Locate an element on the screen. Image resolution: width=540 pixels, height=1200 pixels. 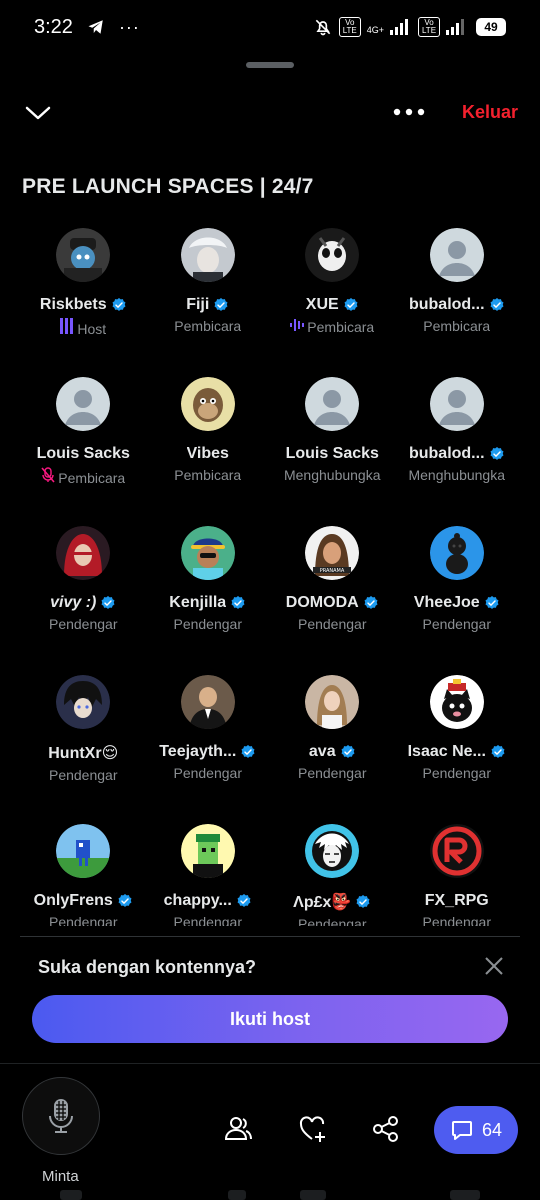
collapse-button is located at coordinates (38, 113).